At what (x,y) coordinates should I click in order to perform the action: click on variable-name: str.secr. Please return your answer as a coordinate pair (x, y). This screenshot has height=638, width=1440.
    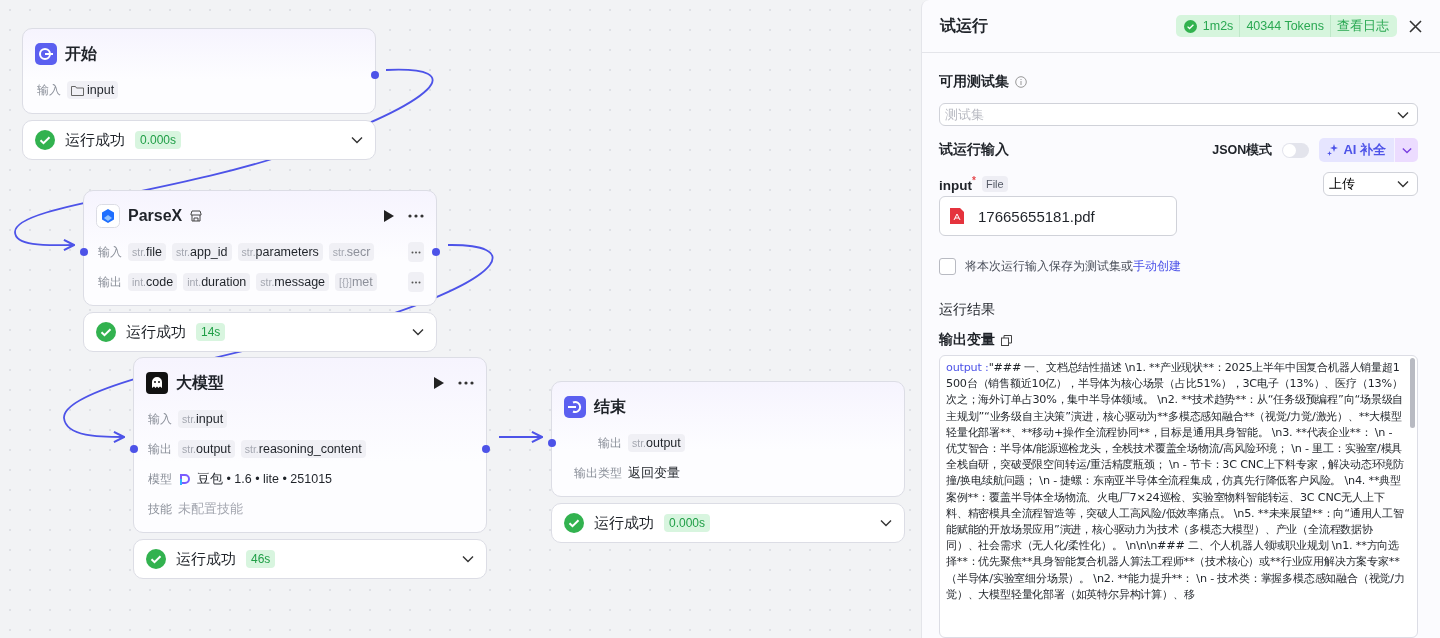
    Looking at the image, I should click on (351, 252).